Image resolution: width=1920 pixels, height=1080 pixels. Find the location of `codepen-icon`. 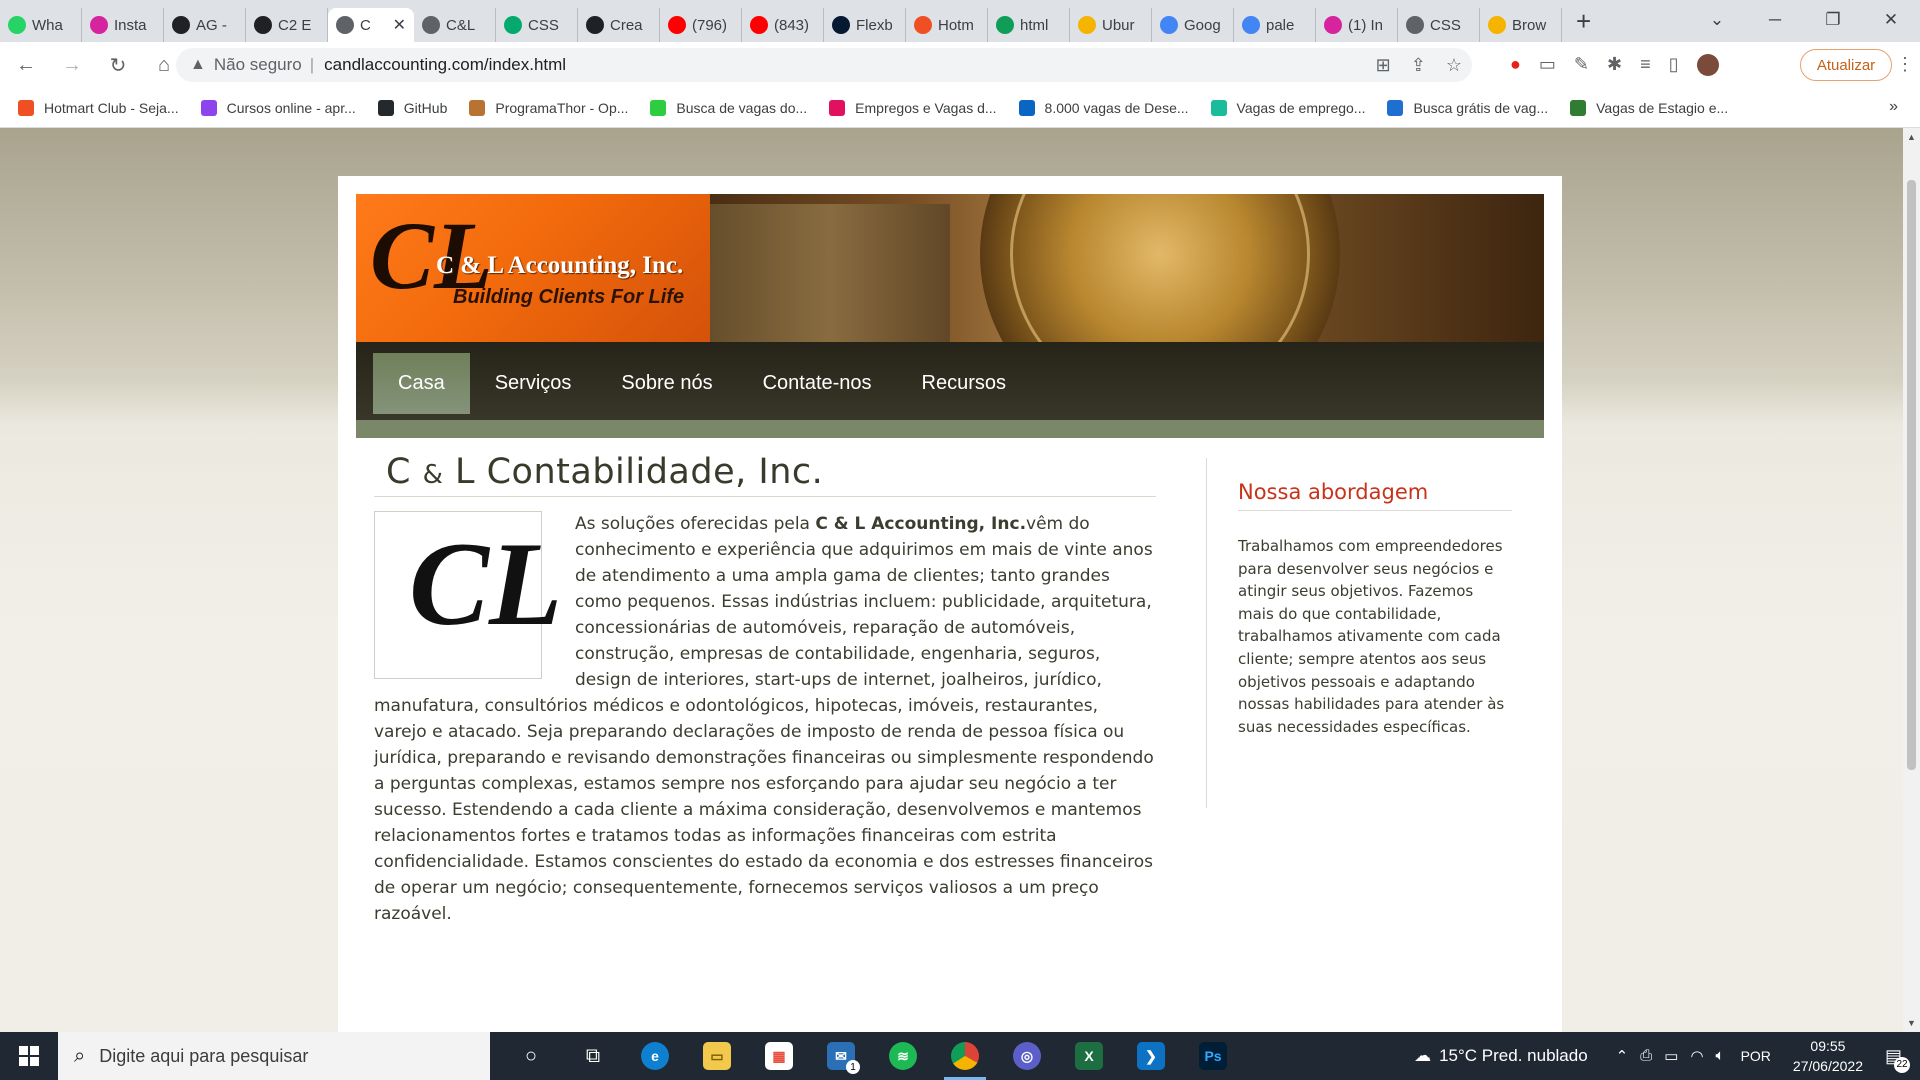

codepen-icon is located at coordinates (595, 25).